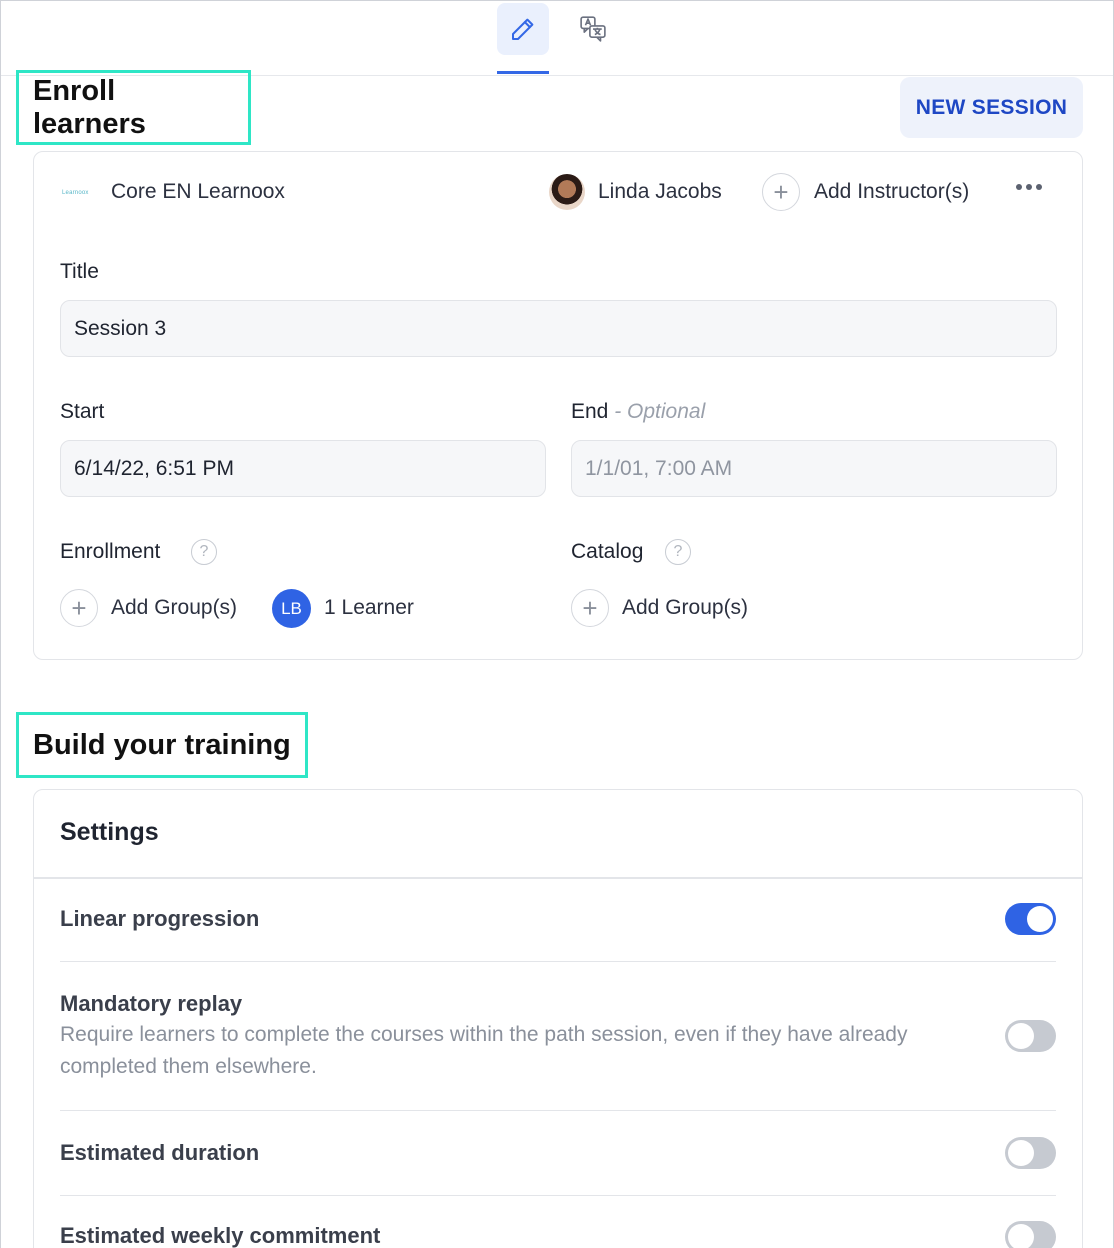 Image resolution: width=1114 pixels, height=1248 pixels. I want to click on translate-icon, so click(593, 29).